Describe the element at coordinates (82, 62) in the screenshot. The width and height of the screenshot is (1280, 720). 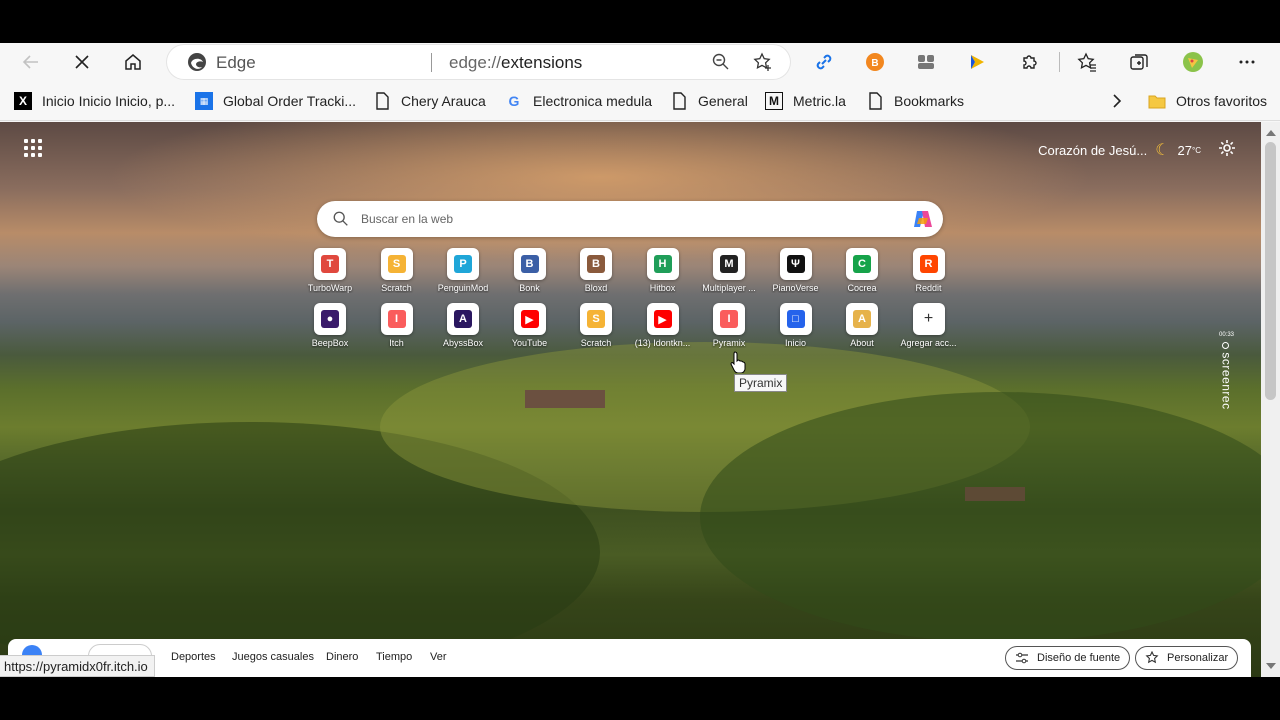
I see `stop-button` at that location.